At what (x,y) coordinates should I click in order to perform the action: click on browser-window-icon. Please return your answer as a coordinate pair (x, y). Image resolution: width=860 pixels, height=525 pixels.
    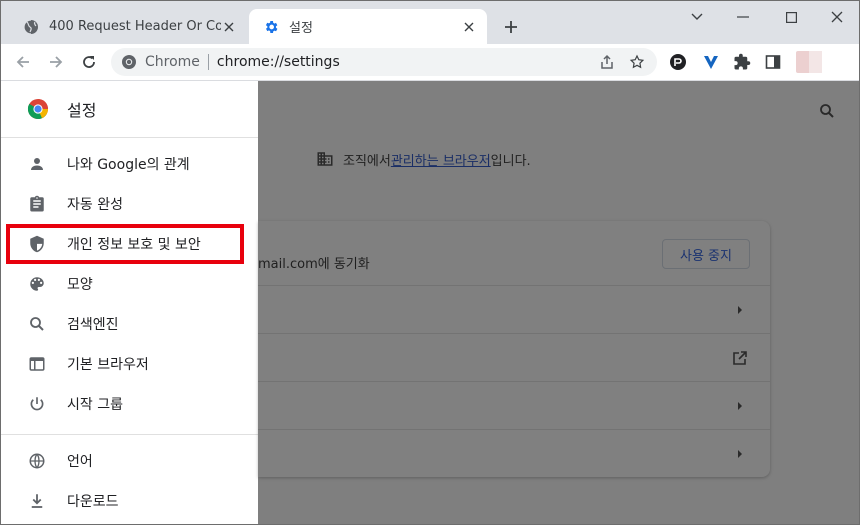
    Looking at the image, I should click on (37, 364).